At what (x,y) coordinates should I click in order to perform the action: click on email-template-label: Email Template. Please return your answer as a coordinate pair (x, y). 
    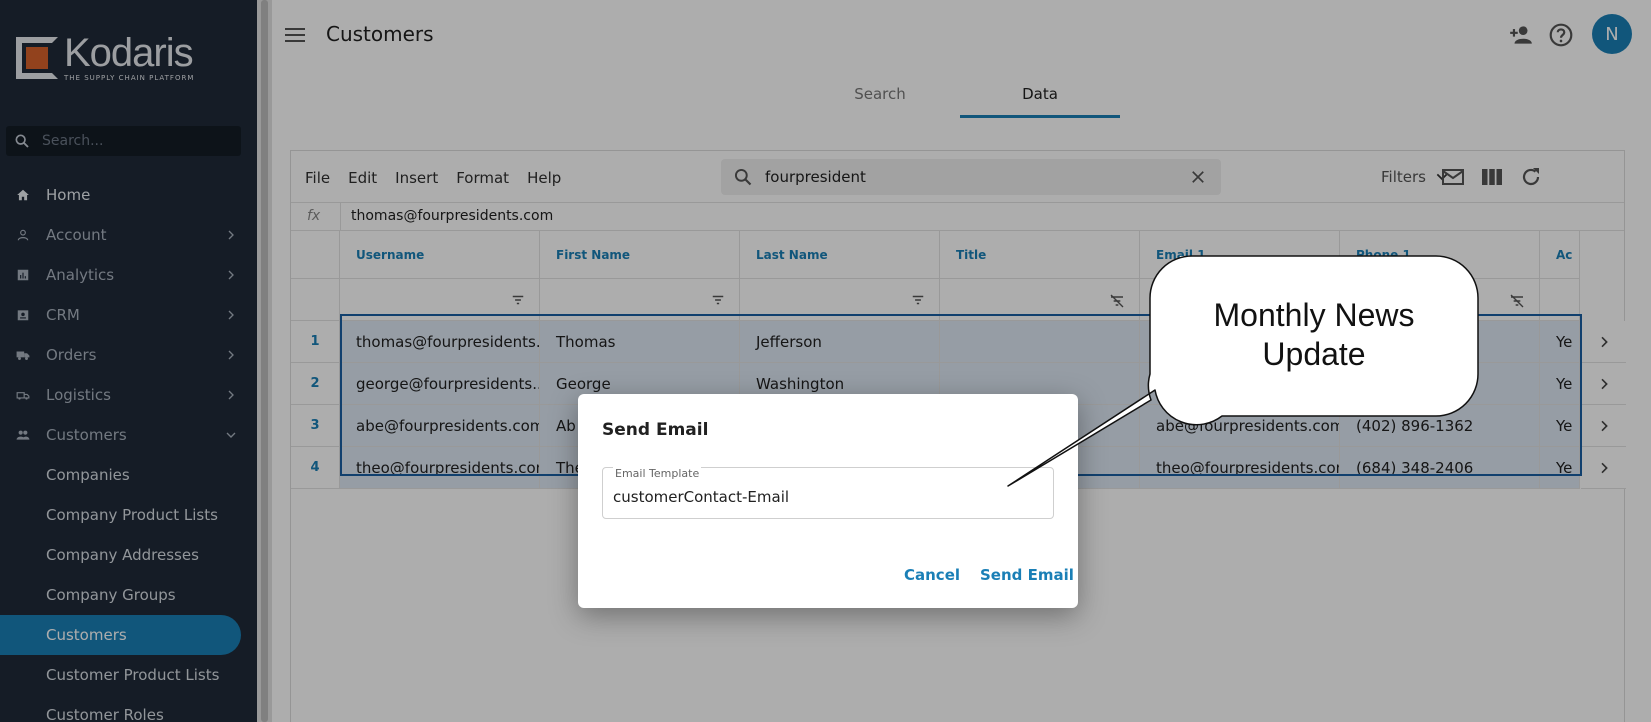
    Looking at the image, I should click on (657, 473).